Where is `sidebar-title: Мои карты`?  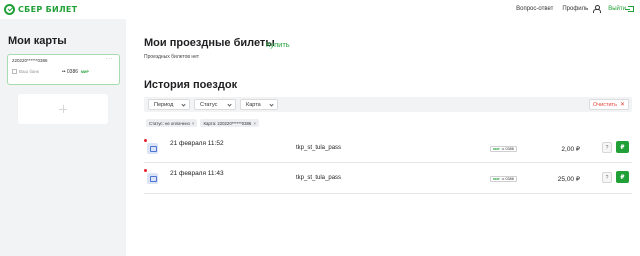 sidebar-title: Мои карты is located at coordinates (37, 41).